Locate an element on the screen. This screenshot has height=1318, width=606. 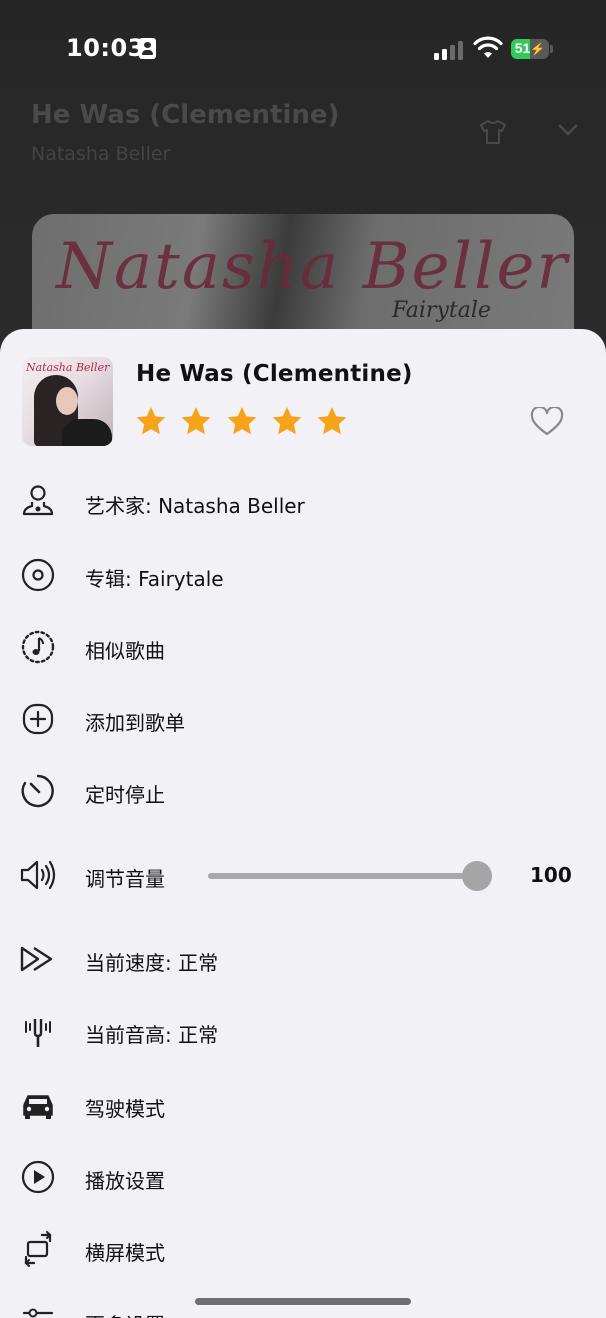
chevron-down-icon is located at coordinates (568, 130).